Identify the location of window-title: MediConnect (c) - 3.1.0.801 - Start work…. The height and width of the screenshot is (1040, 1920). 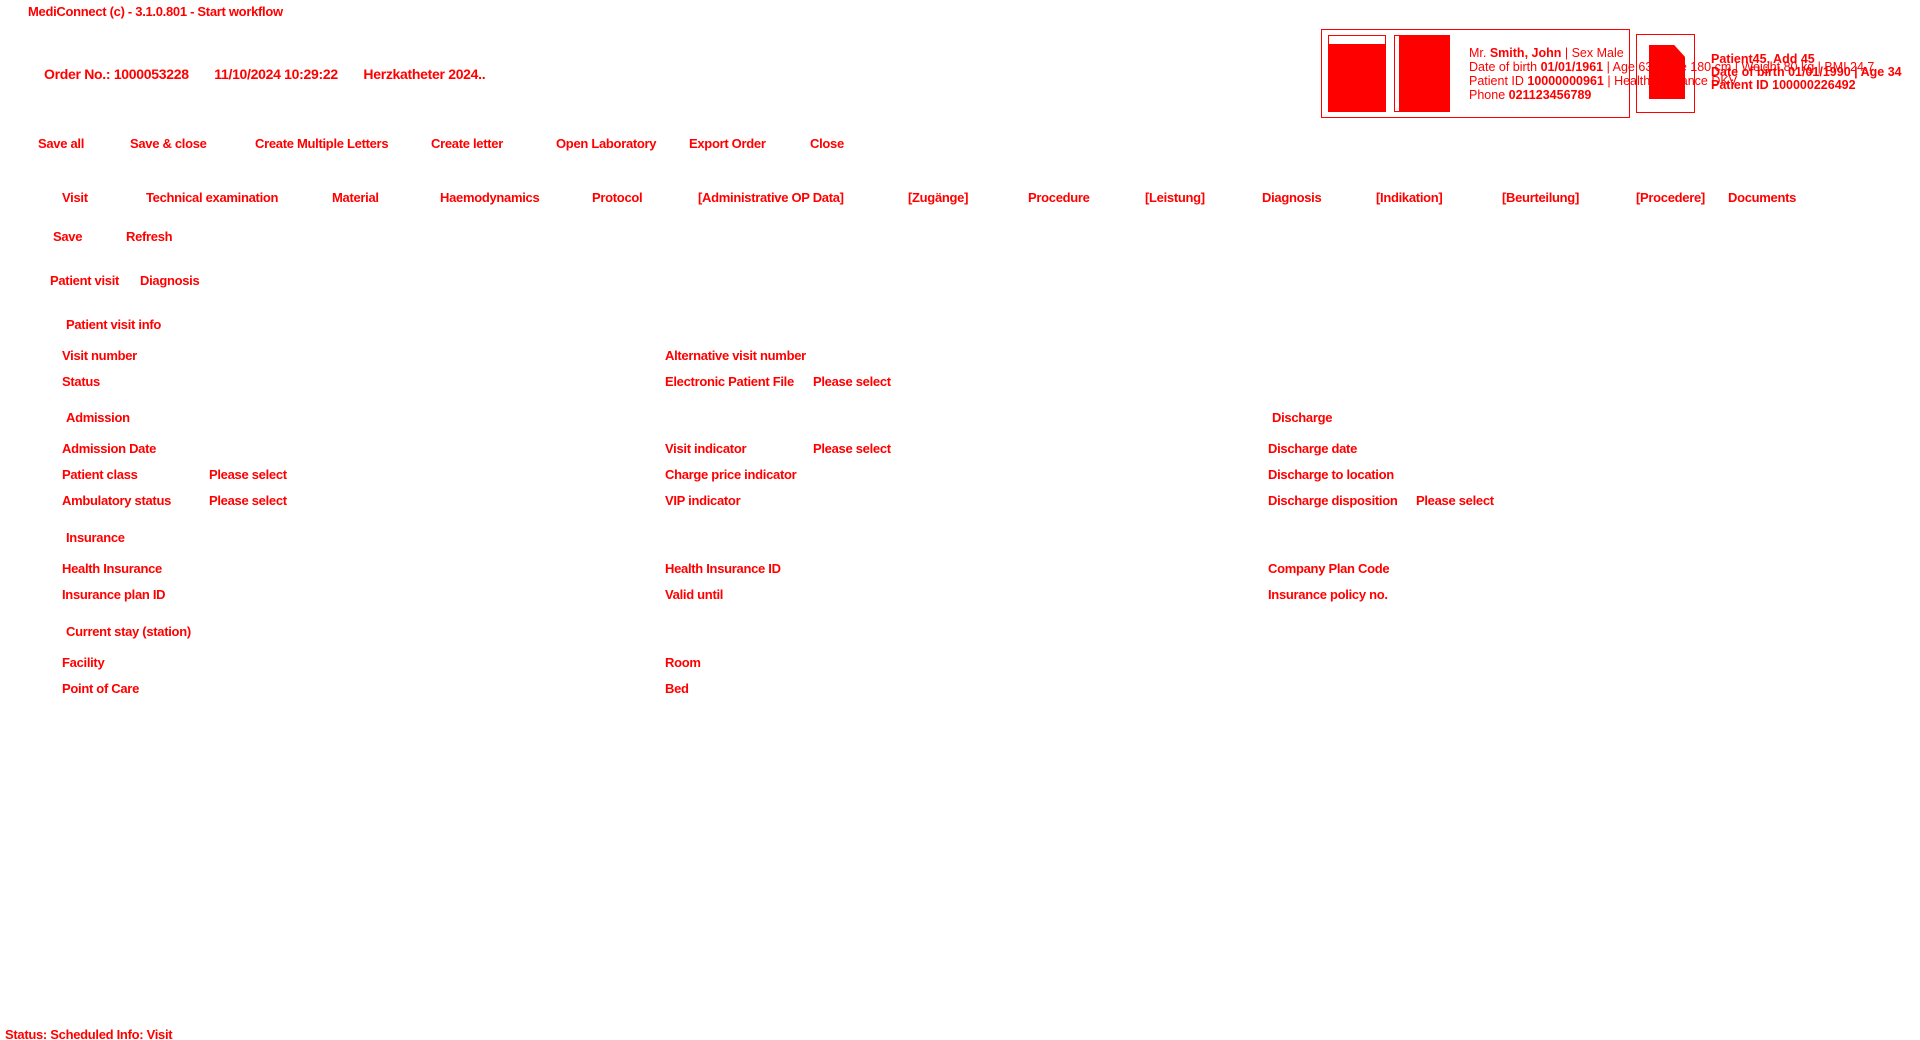
(155, 11).